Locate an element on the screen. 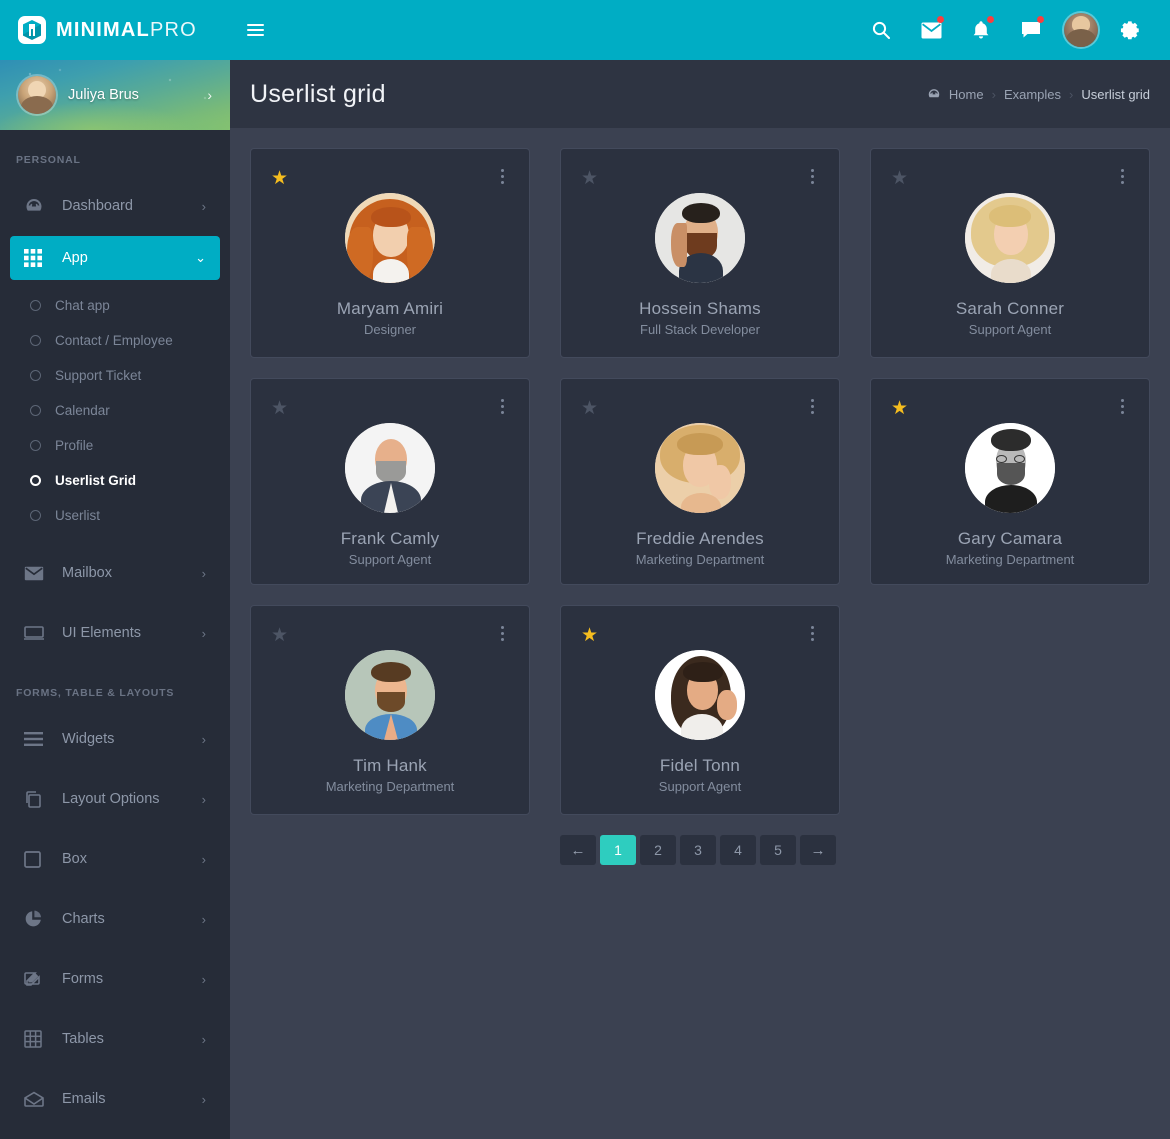 This screenshot has height=1139, width=1170. breadcrumb-examples: Examples is located at coordinates (1032, 94).